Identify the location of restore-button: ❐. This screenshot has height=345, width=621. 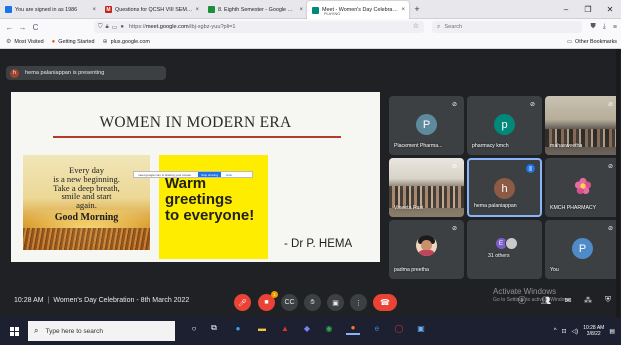
(588, 9).